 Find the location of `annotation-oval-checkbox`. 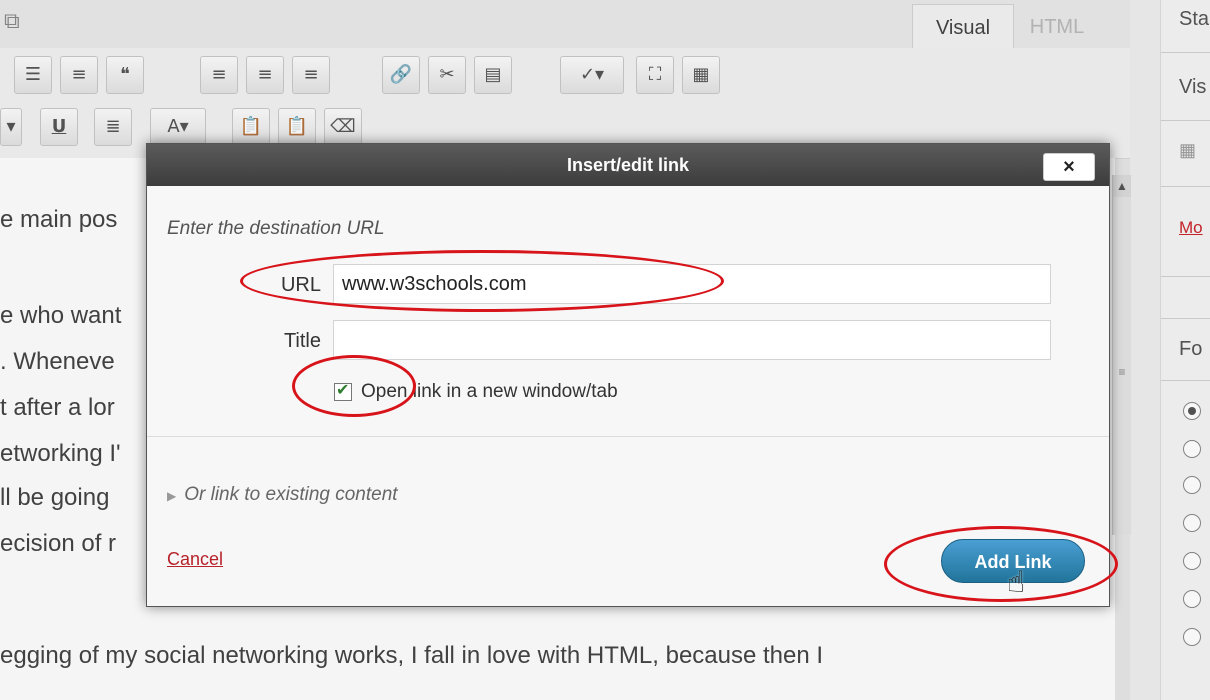

annotation-oval-checkbox is located at coordinates (354, 386).